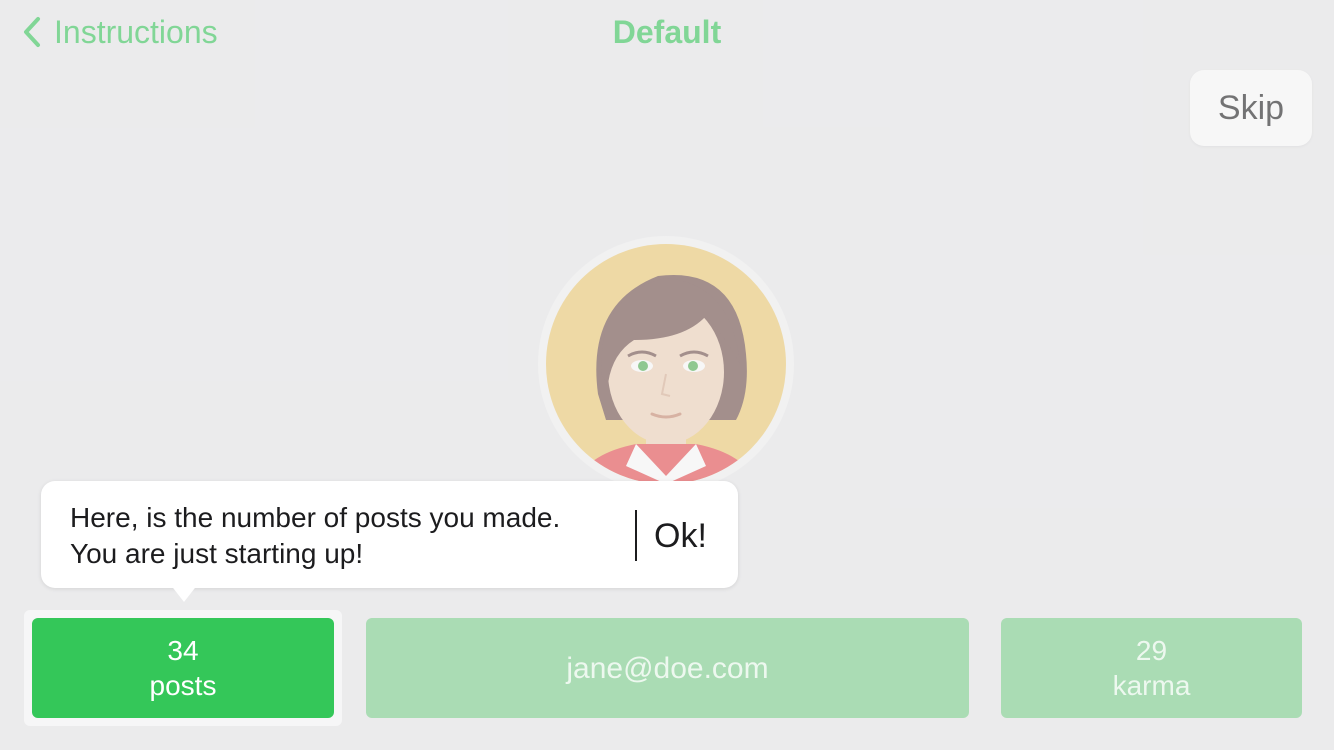 This screenshot has height=750, width=1334. Describe the element at coordinates (680, 536) in the screenshot. I see `ok-button: Ok!` at that location.